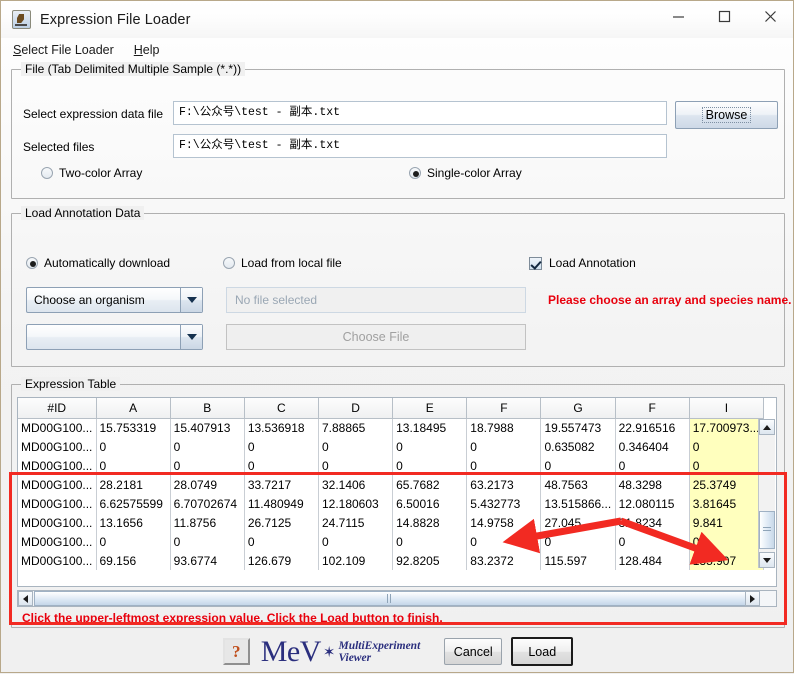  What do you see at coordinates (207, 484) in the screenshot?
I see `table-cell: 28.0749` at bounding box center [207, 484].